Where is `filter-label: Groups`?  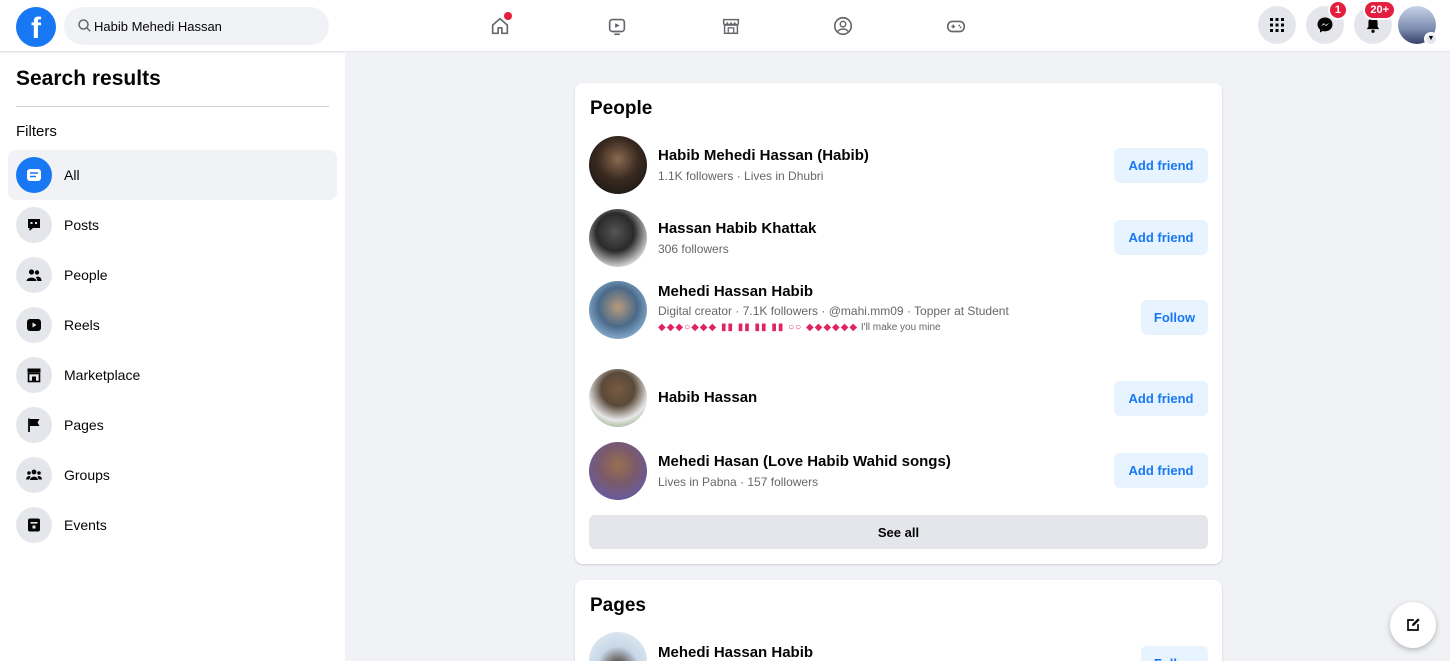 filter-label: Groups is located at coordinates (87, 475).